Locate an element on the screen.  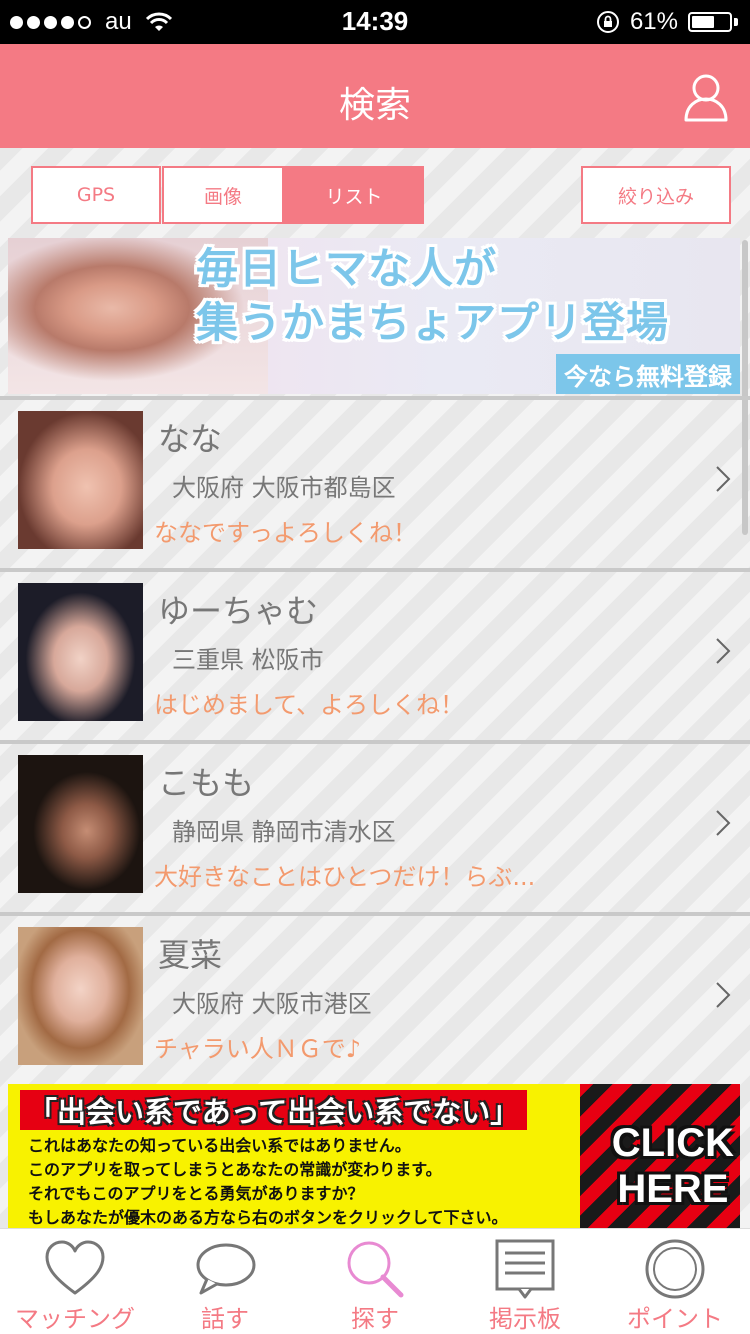
rotation-lock-icon is located at coordinates (607, 22).